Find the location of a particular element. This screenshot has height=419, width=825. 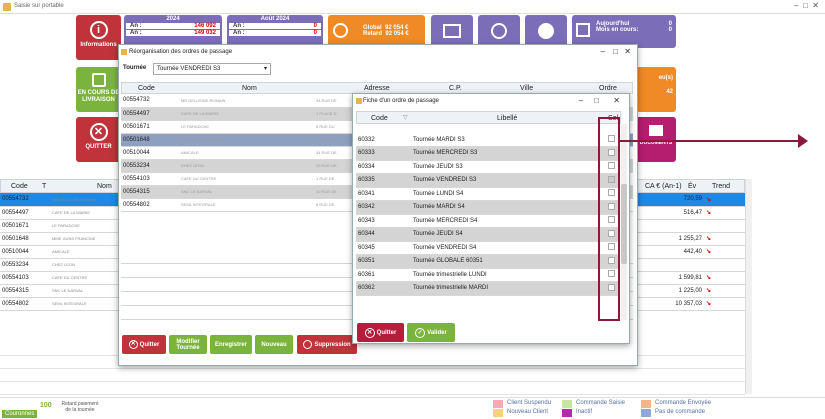

retard-label: Retard is located at coordinates (373, 34).